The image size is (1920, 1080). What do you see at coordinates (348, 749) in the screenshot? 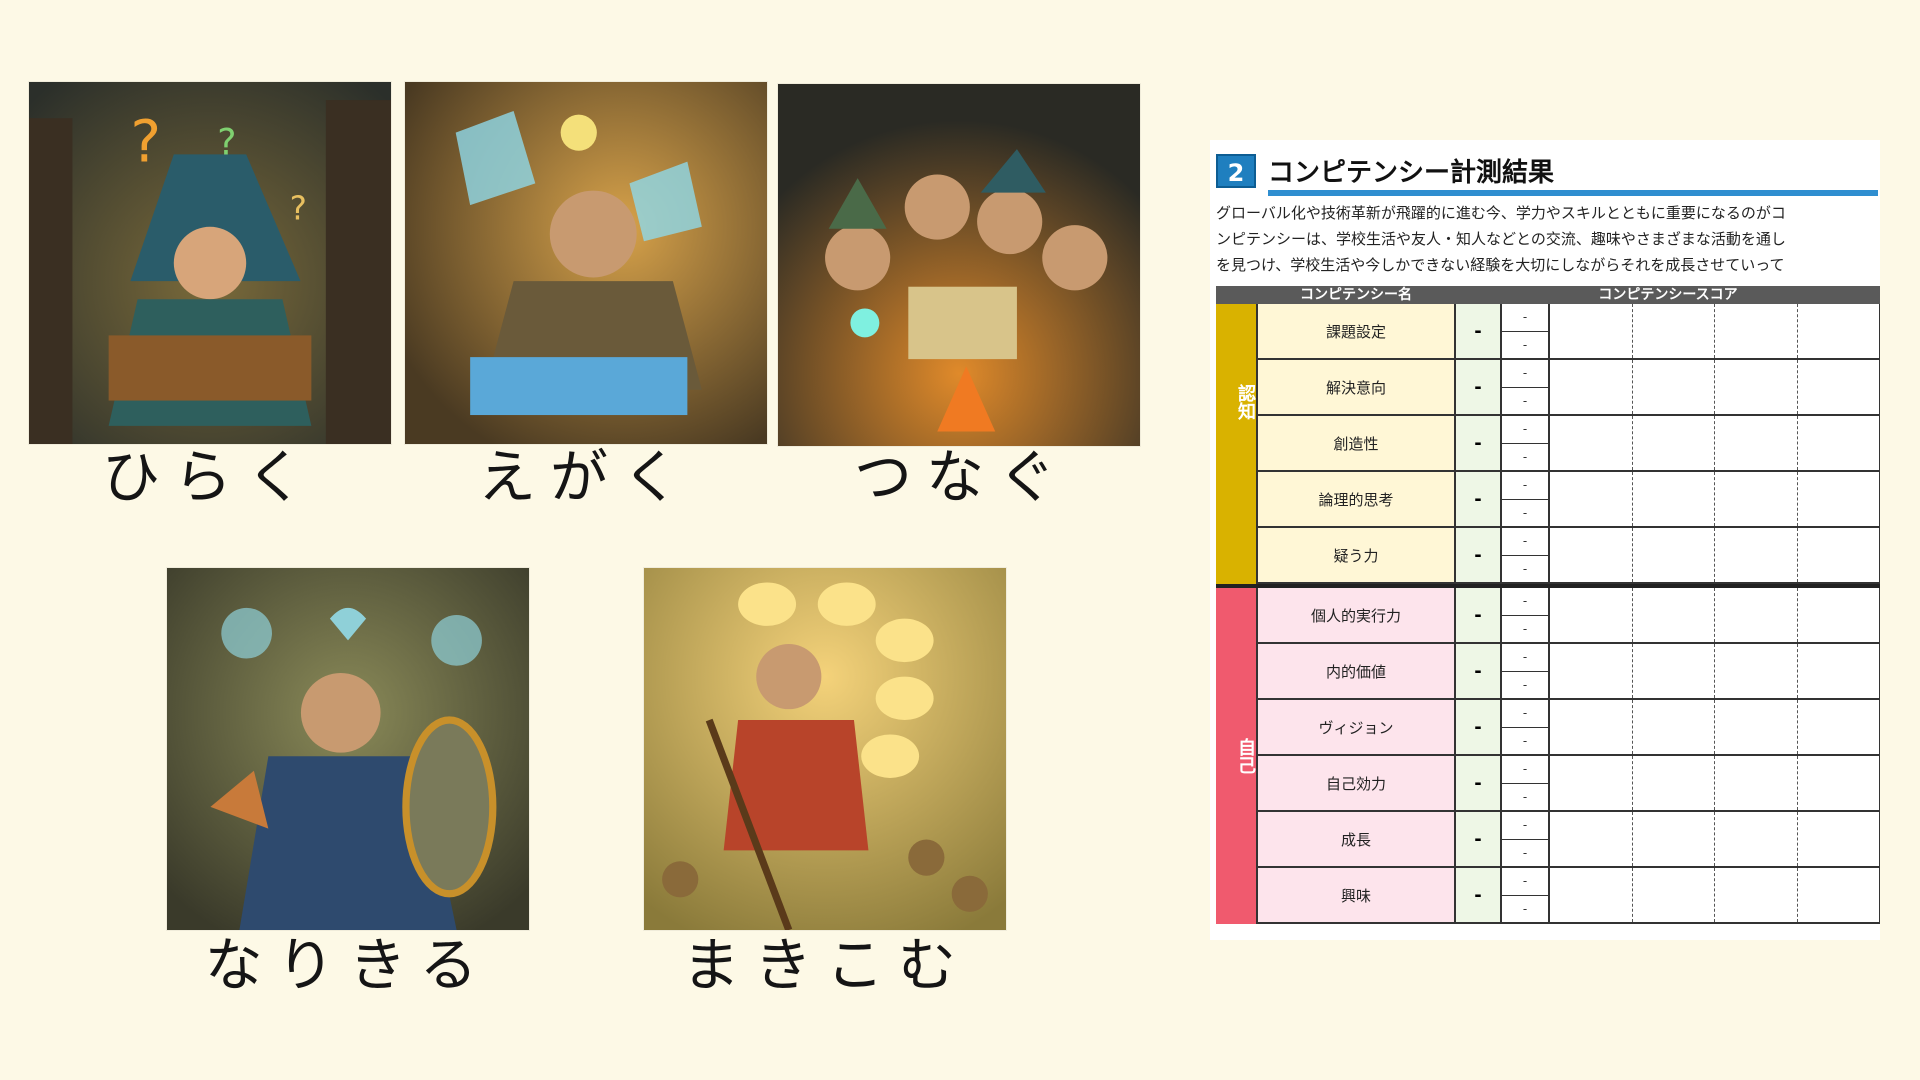
I see `illustration-narikiru` at bounding box center [348, 749].